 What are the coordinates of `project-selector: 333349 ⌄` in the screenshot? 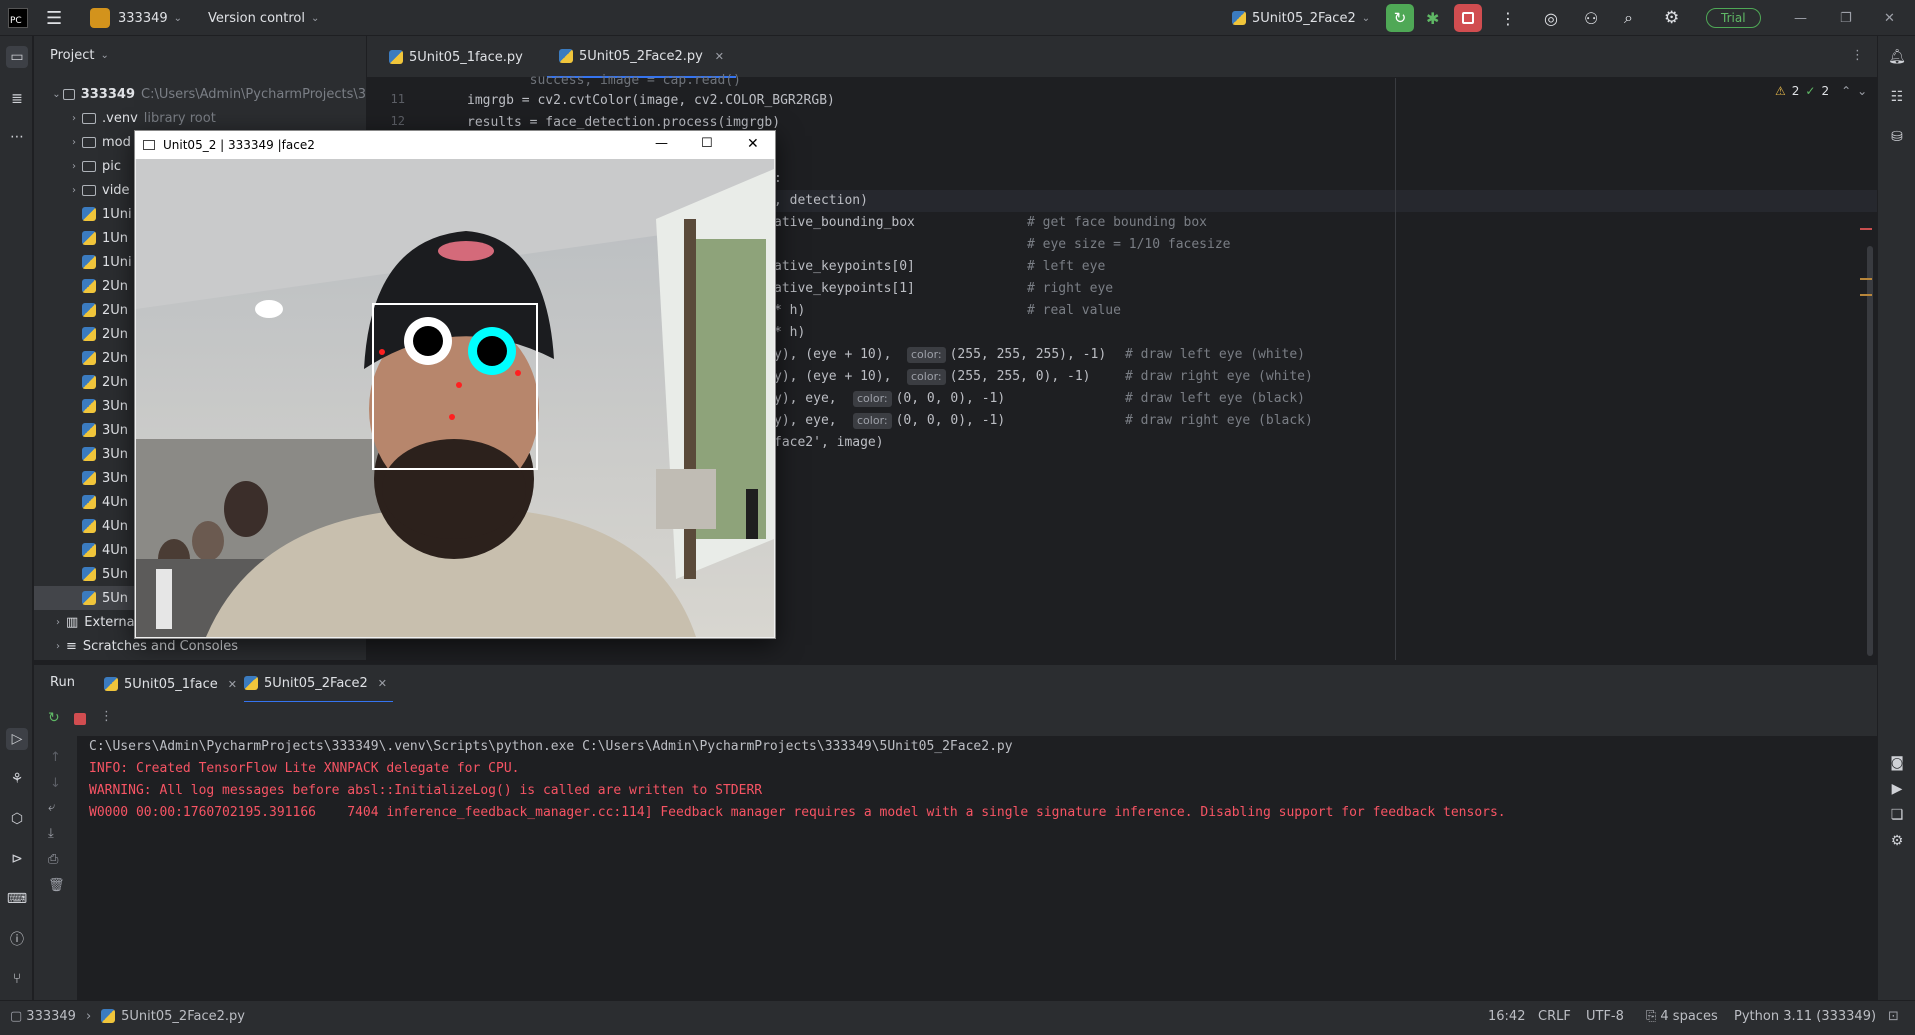 It's located at (136, 18).